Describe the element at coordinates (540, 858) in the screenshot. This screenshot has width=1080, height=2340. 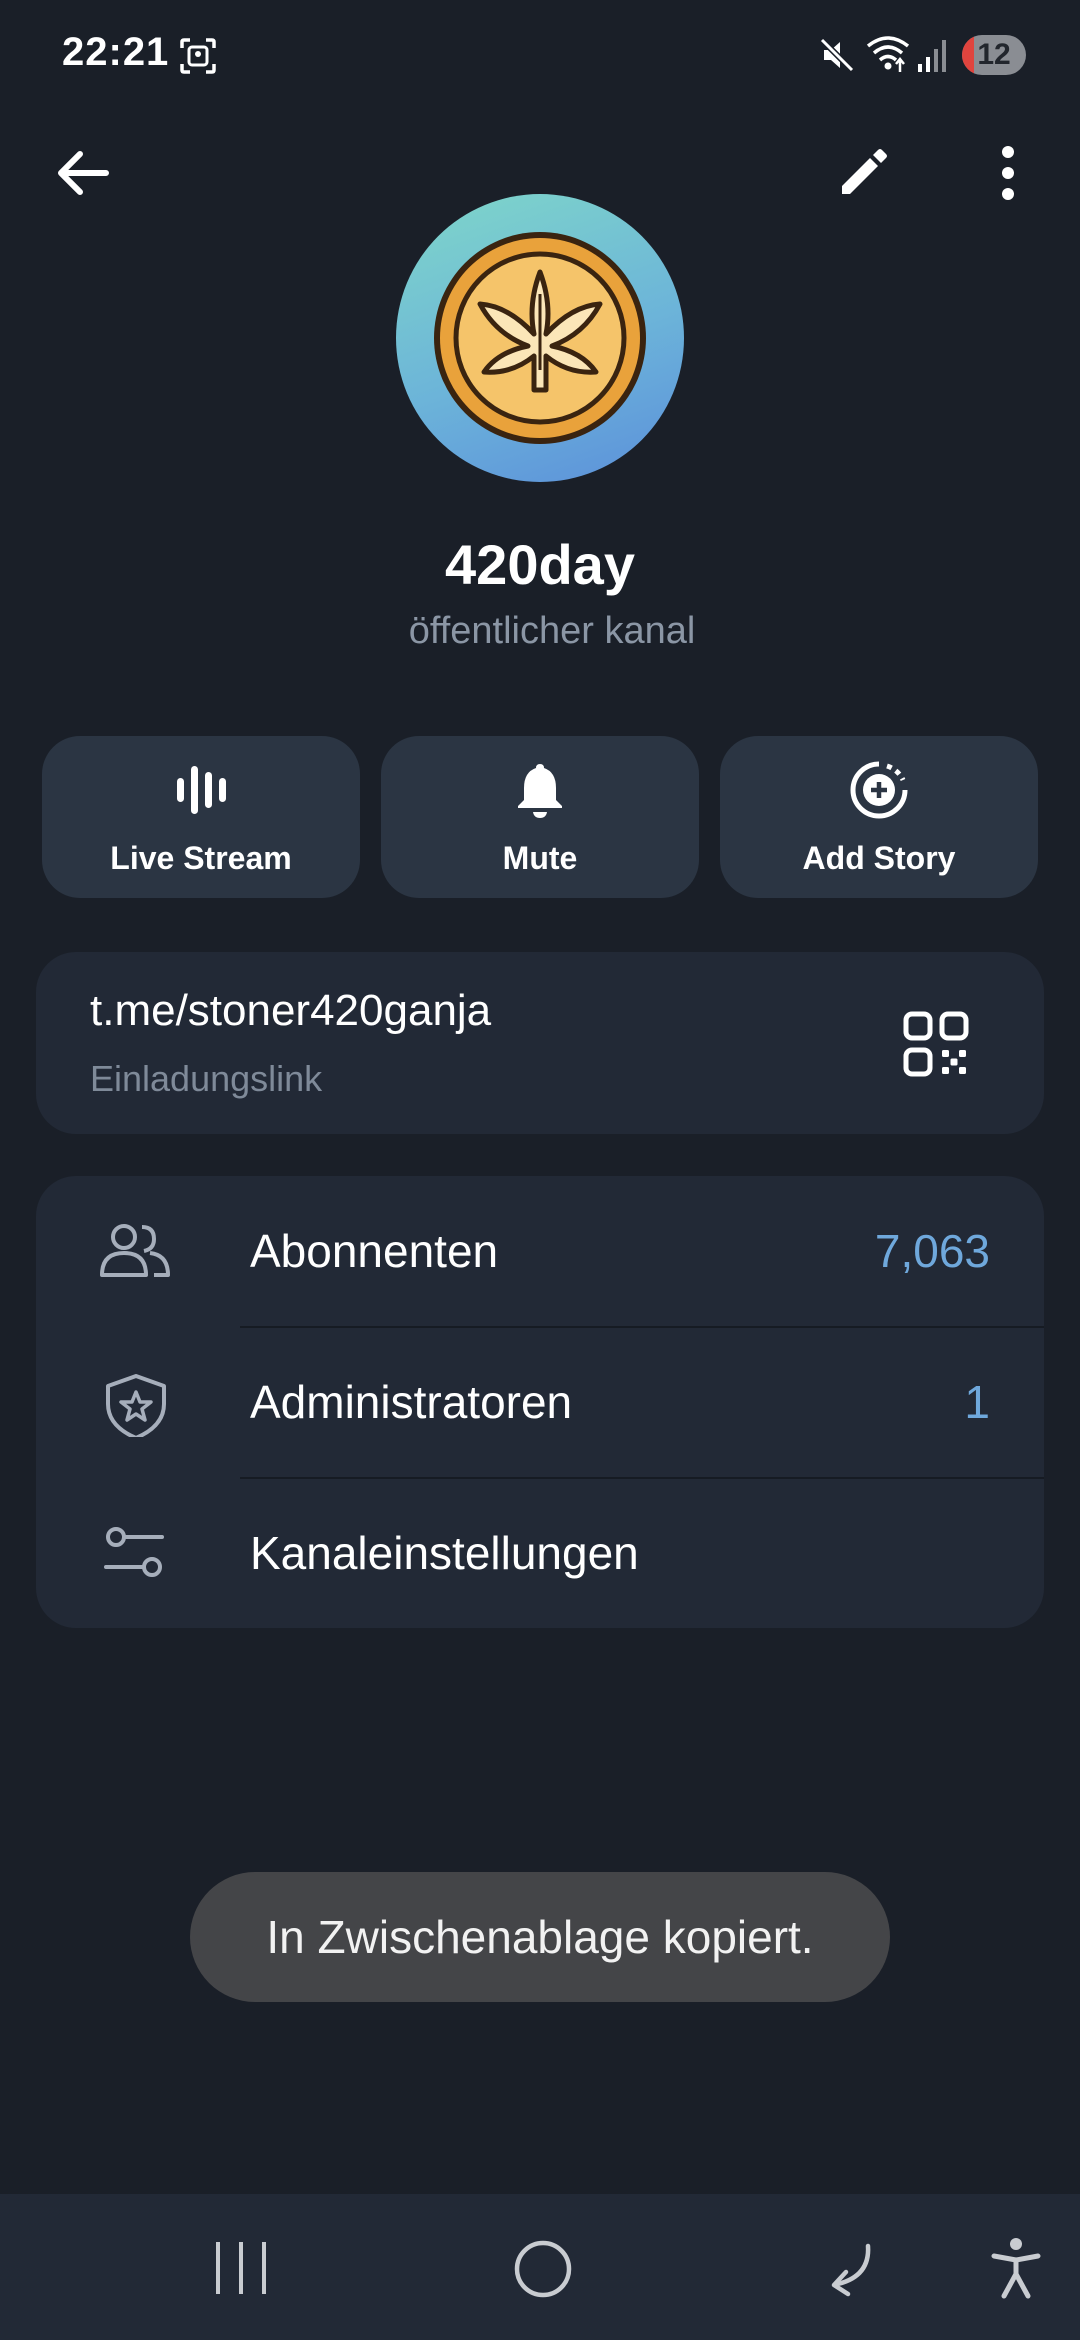
I see `mute-label: Mute` at that location.